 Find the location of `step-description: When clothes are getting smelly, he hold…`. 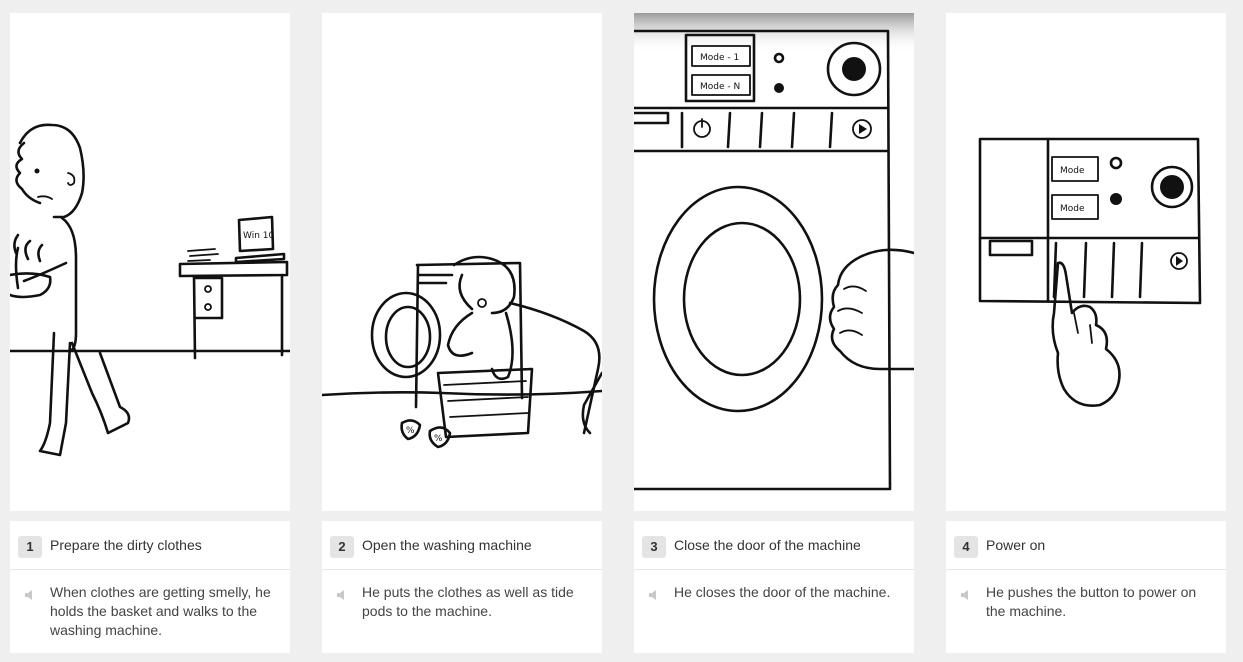

step-description: When clothes are getting smelly, he hold… is located at coordinates (166, 611).